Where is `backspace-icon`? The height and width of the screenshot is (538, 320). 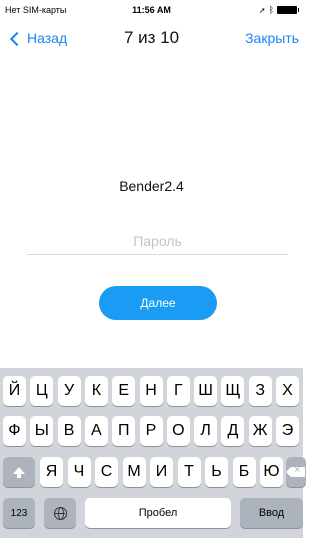
backspace-icon is located at coordinates (295, 470).